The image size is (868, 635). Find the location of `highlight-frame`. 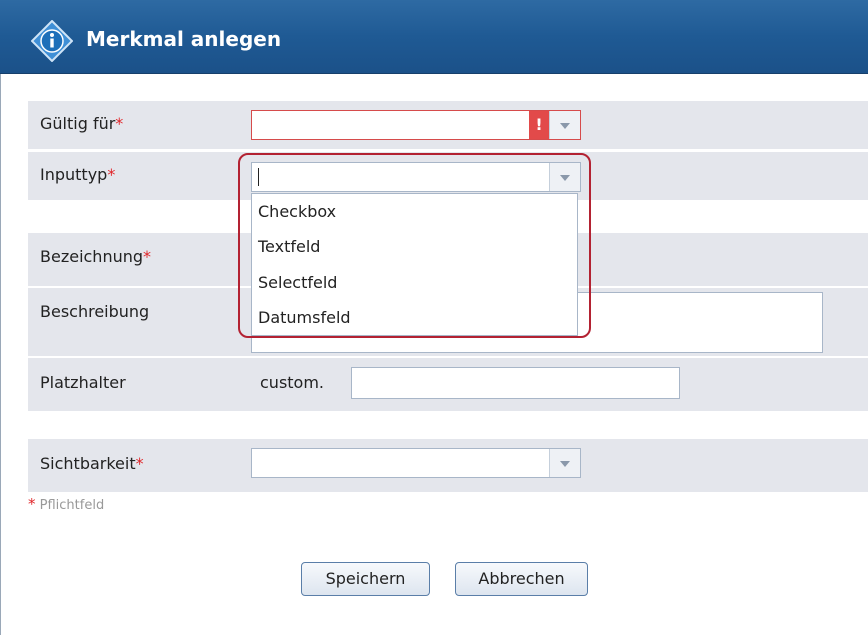

highlight-frame is located at coordinates (414, 245).